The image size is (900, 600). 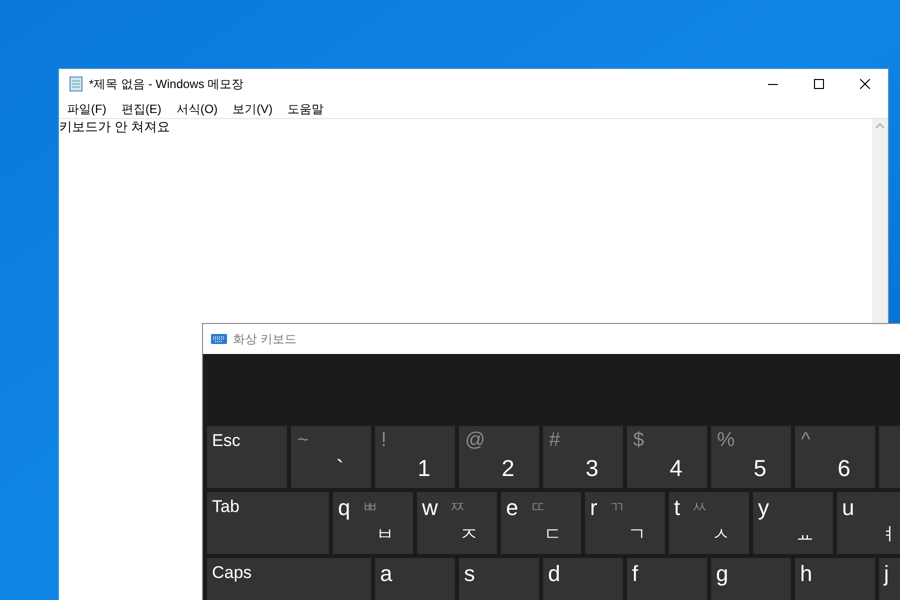 What do you see at coordinates (667, 457) in the screenshot?
I see `key: $ 4` at bounding box center [667, 457].